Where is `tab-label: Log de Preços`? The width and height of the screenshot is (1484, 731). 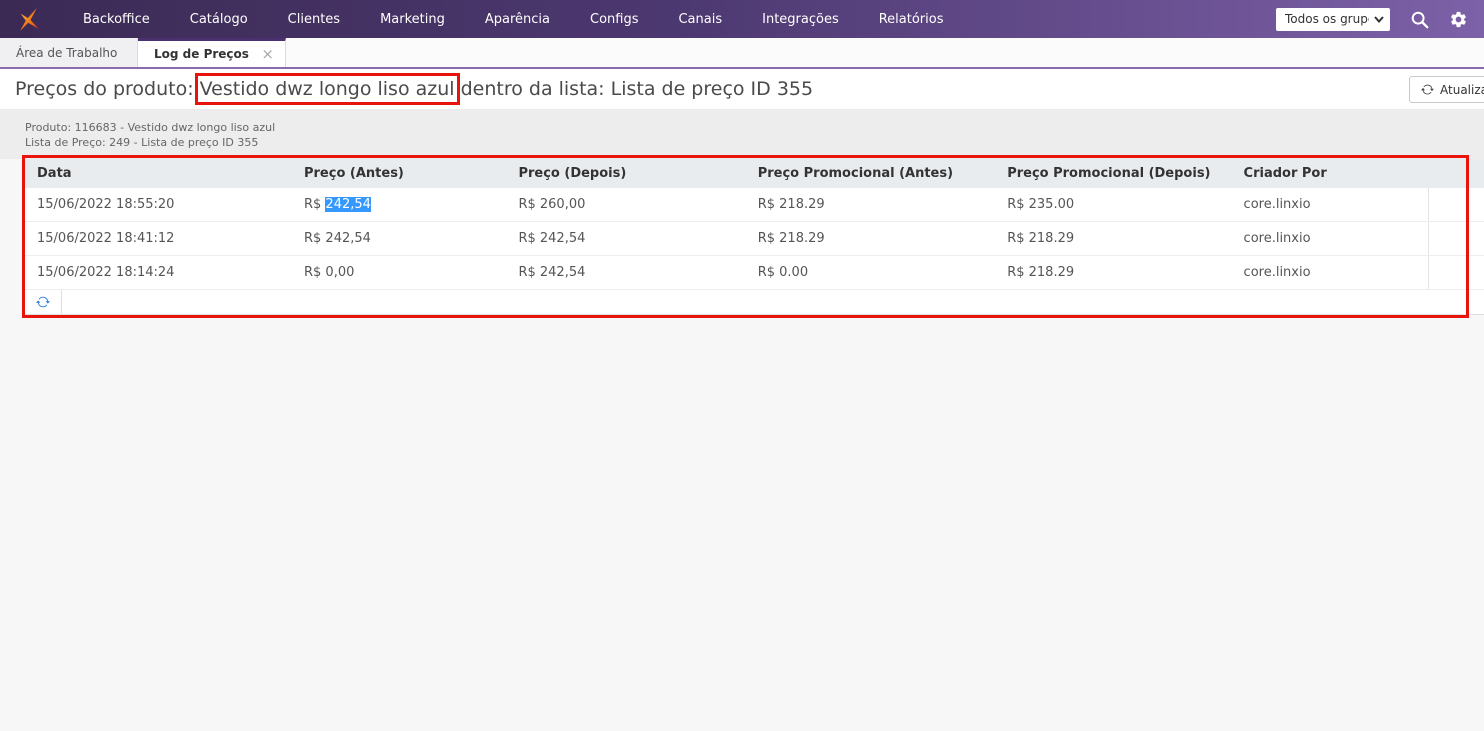 tab-label: Log de Preços is located at coordinates (201, 54).